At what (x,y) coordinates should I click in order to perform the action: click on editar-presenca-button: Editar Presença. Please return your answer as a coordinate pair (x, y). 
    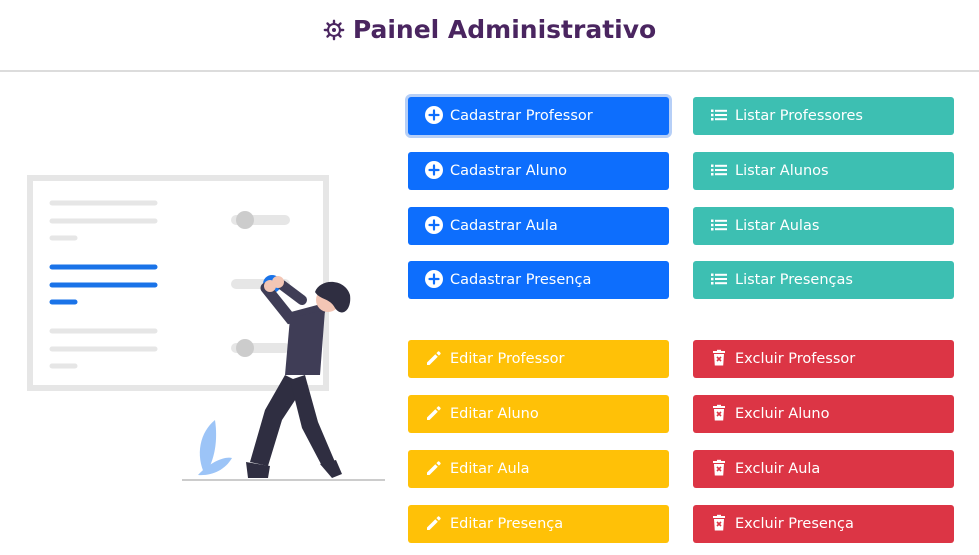
    Looking at the image, I should click on (538, 524).